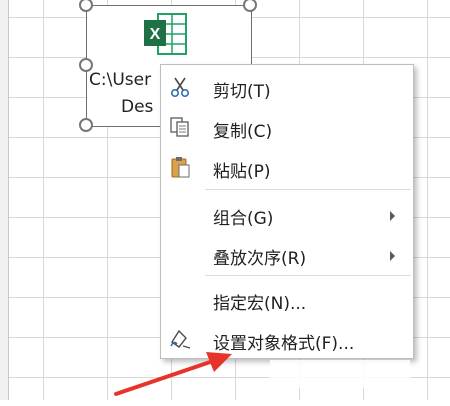 The image size is (450, 406). I want to click on menu-item-cut: 剪切(T), so click(287, 87).